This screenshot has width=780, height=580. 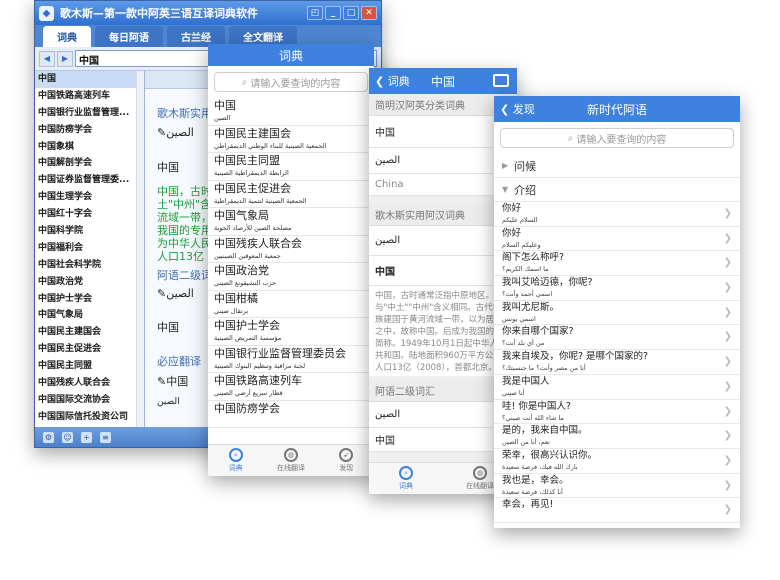 I want to click on nav-title: 中国, so click(x=442, y=81).